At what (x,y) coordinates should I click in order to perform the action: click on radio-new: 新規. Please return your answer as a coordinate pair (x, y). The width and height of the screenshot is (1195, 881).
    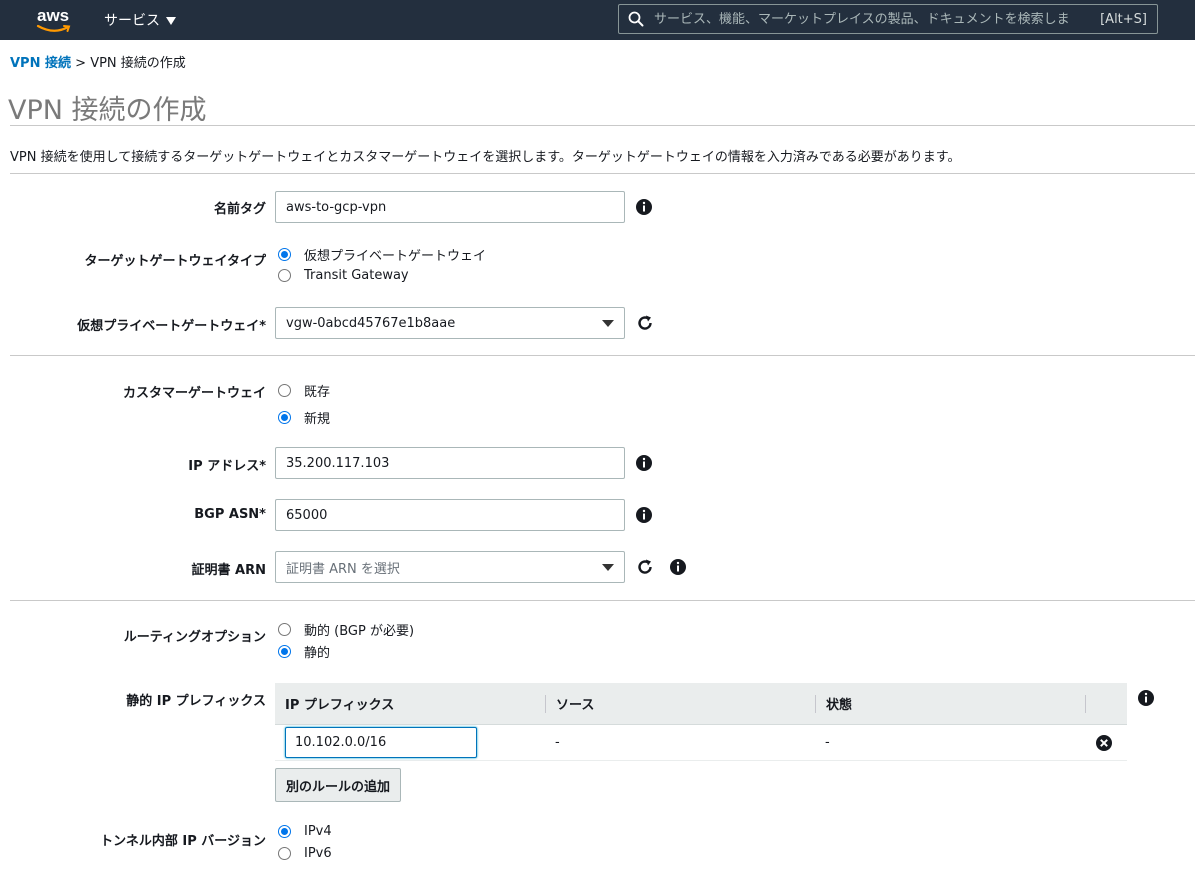
    Looking at the image, I should click on (304, 417).